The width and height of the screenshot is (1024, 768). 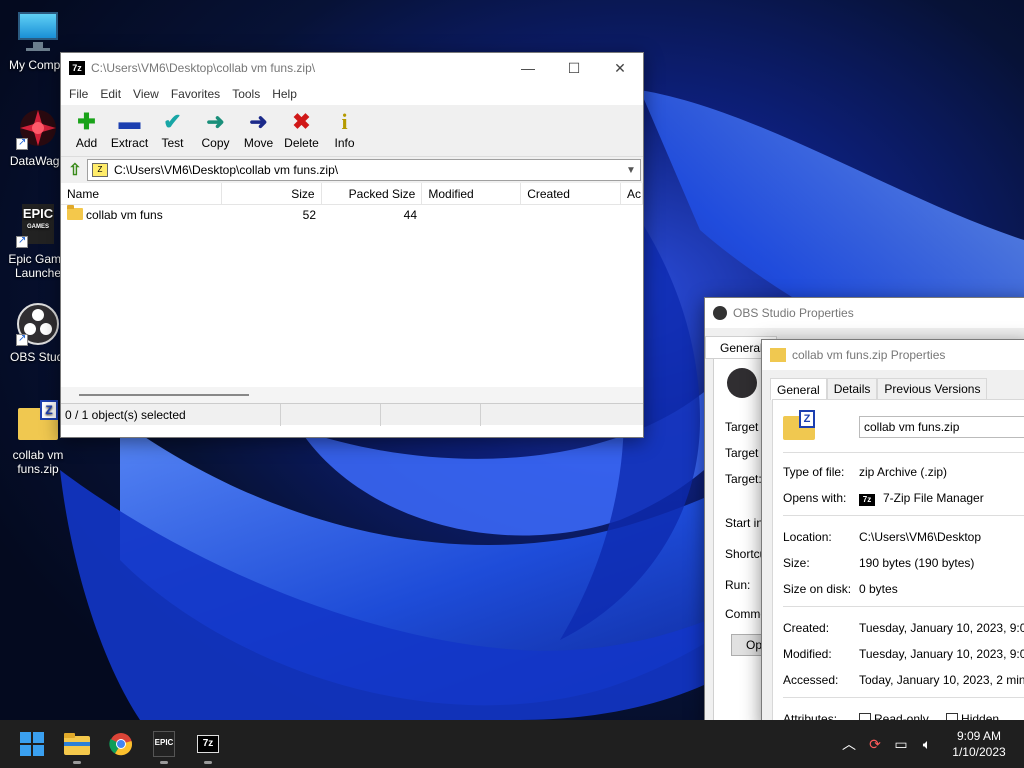 I want to click on menu-view: View, so click(x=146, y=94).